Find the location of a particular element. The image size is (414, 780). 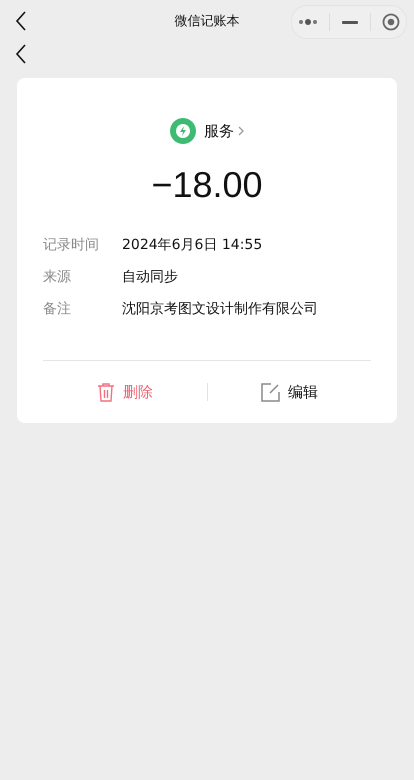

detail-value: 沈阳京考图文设计制作有限公司 is located at coordinates (220, 309).